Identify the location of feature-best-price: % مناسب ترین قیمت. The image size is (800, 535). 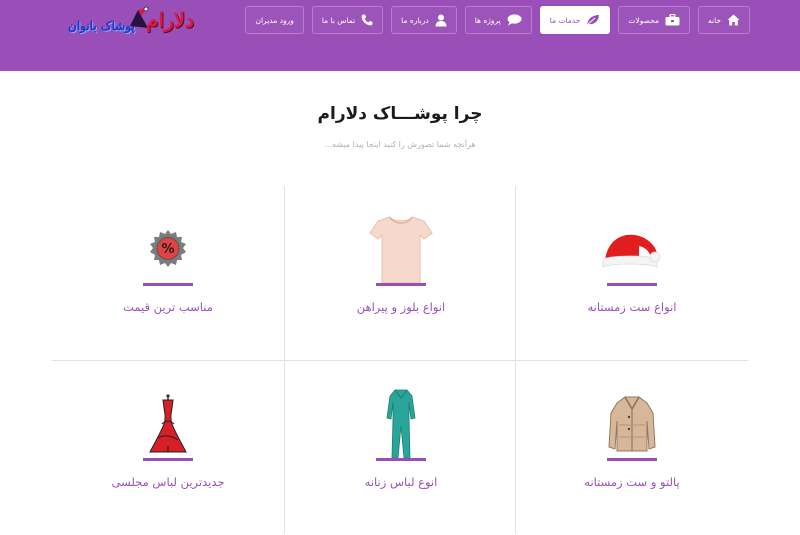
(168, 273).